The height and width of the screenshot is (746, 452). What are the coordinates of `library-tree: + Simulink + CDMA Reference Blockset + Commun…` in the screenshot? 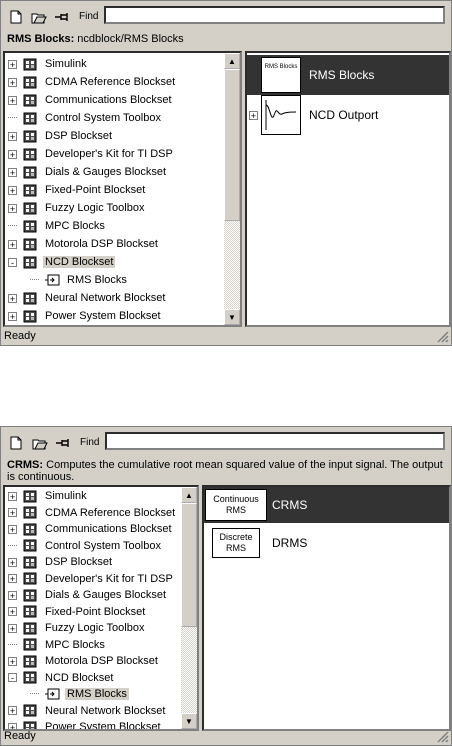 It's located at (101, 608).